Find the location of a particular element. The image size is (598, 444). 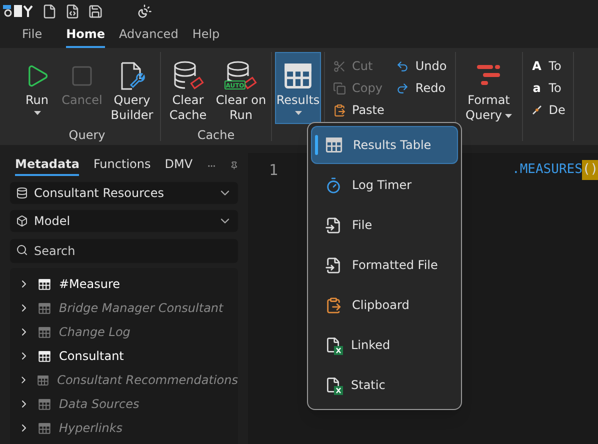

bracket-highlight: () is located at coordinates (590, 170).